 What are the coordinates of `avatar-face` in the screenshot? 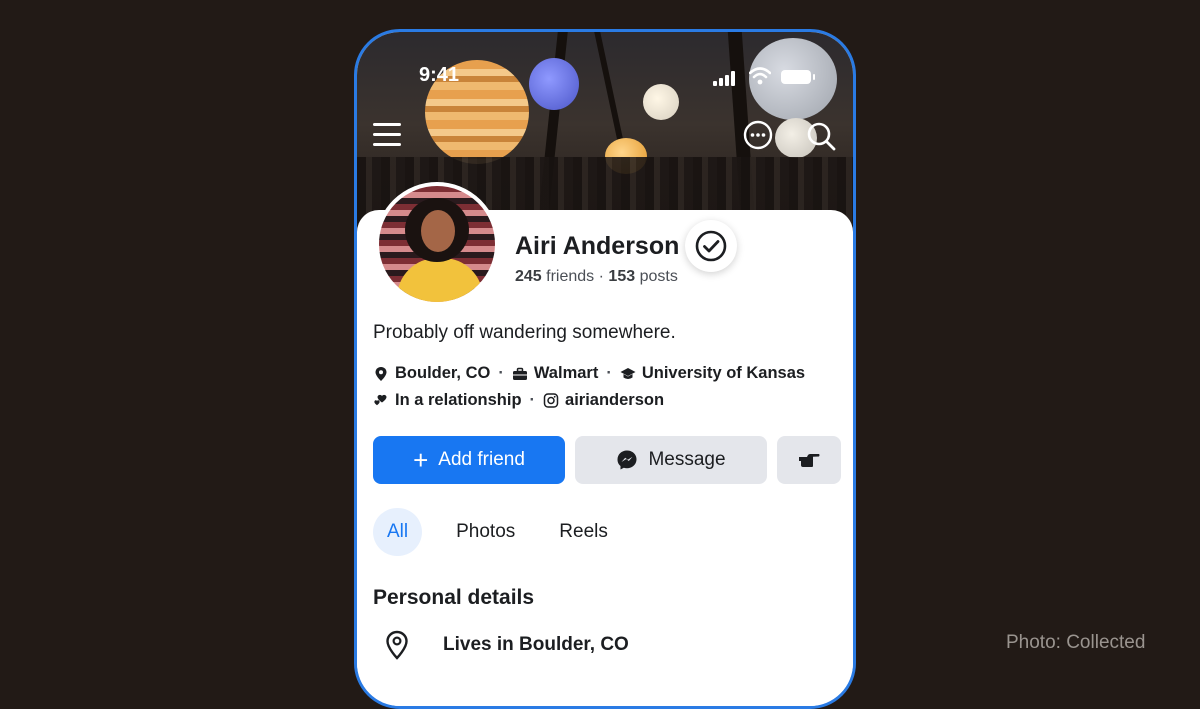 It's located at (438, 231).